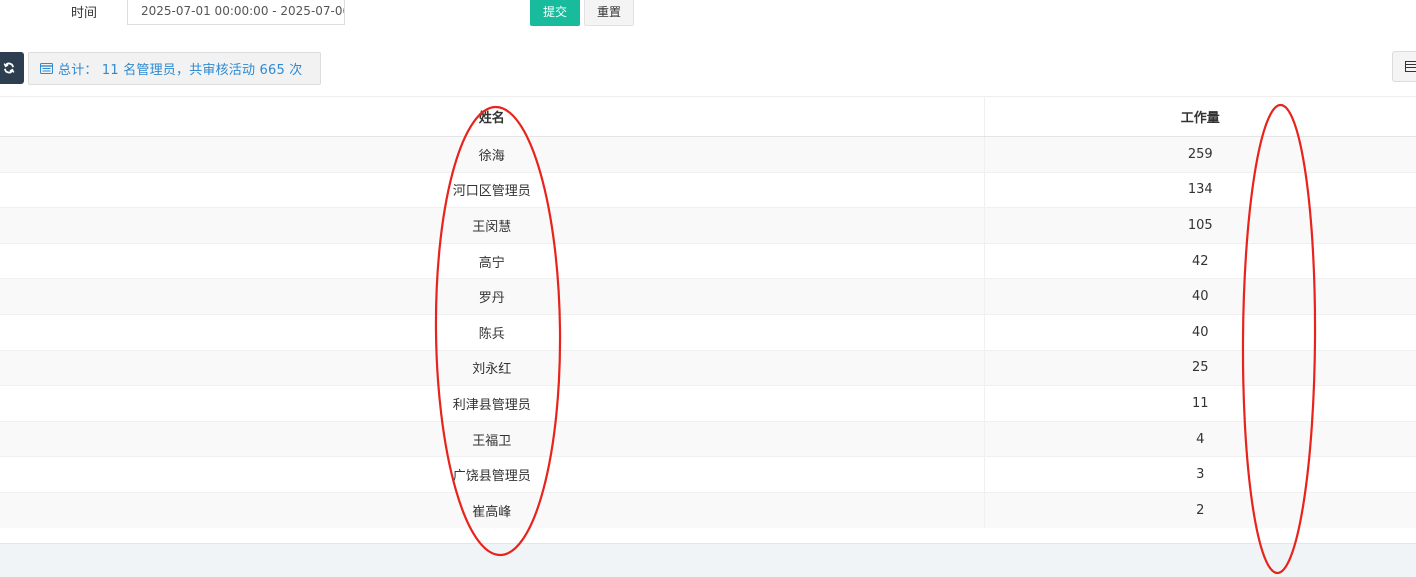  Describe the element at coordinates (492, 116) in the screenshot. I see `column-header-name: 姓名` at that location.